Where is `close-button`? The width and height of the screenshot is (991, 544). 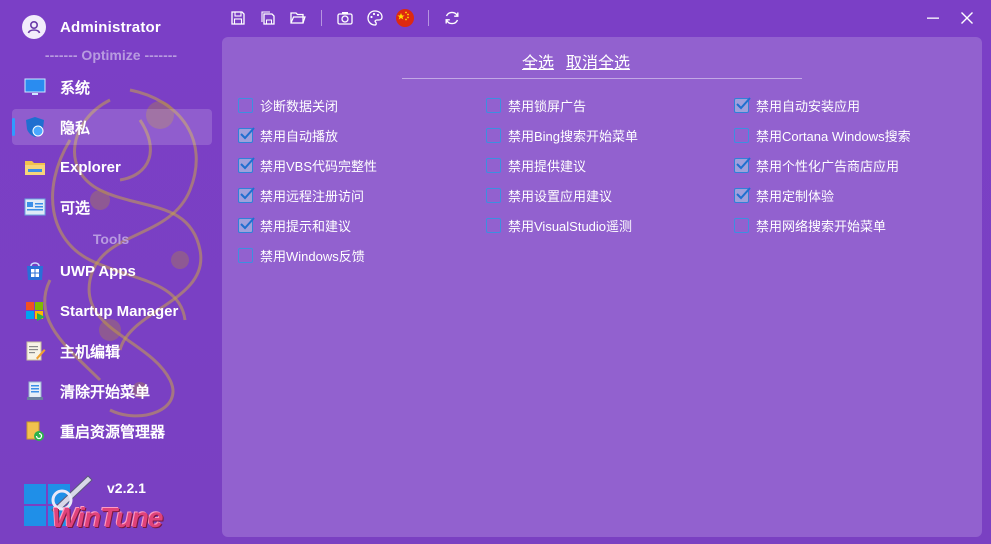
close-button is located at coordinates (967, 18).